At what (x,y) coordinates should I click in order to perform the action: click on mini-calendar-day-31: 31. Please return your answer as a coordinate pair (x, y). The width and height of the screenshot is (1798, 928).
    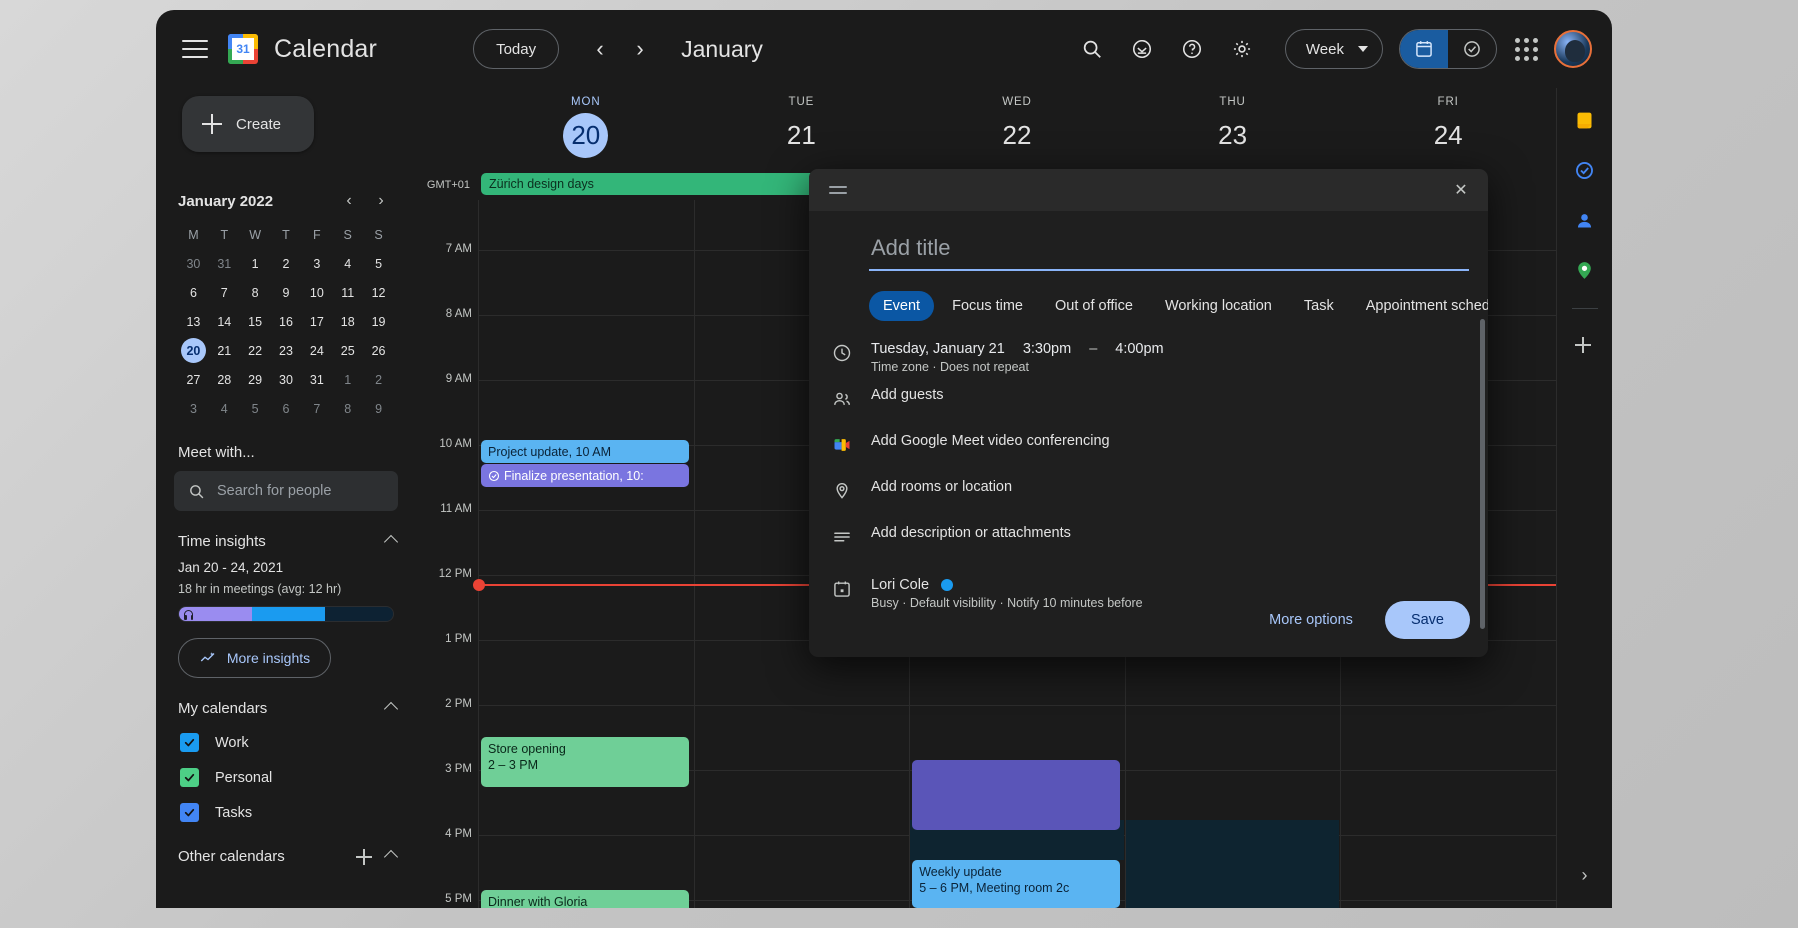
    Looking at the image, I should click on (224, 263).